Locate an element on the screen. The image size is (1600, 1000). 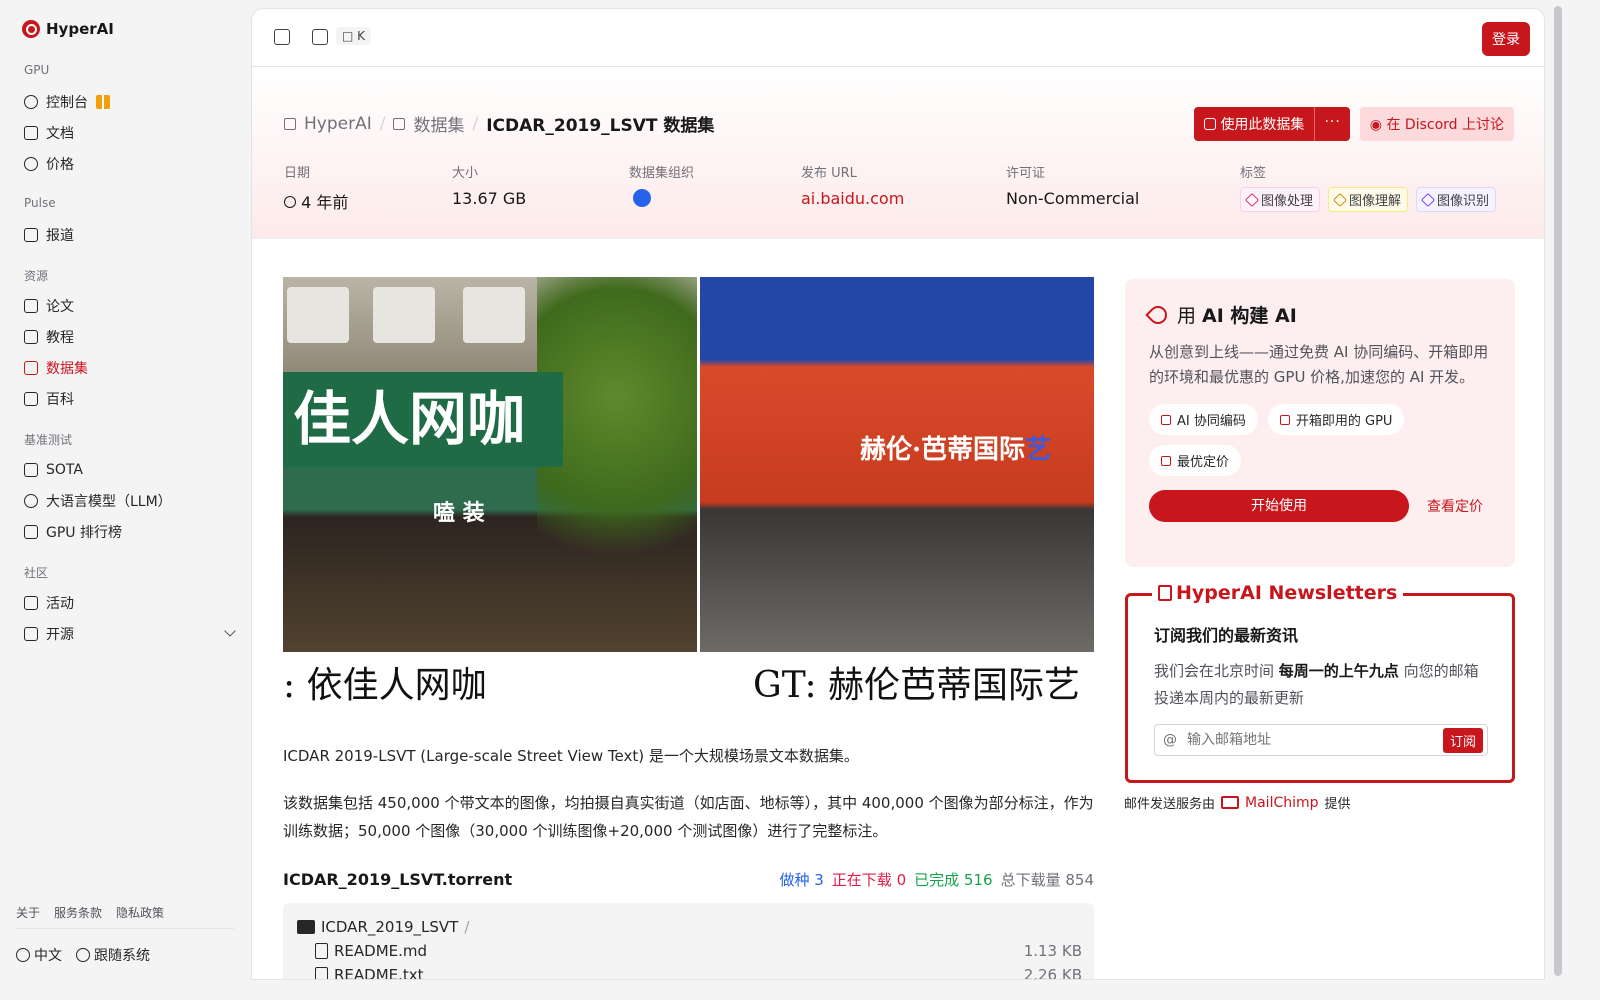
sample-left-sign: 佳人网咖 is located at coordinates (423, 419).